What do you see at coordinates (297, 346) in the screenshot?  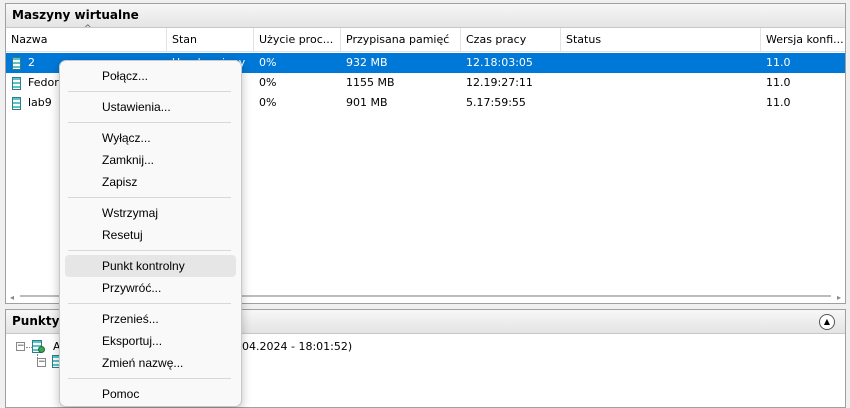 I see `checkpoint-root-date: 04.2024 - 18:01:52)` at bounding box center [297, 346].